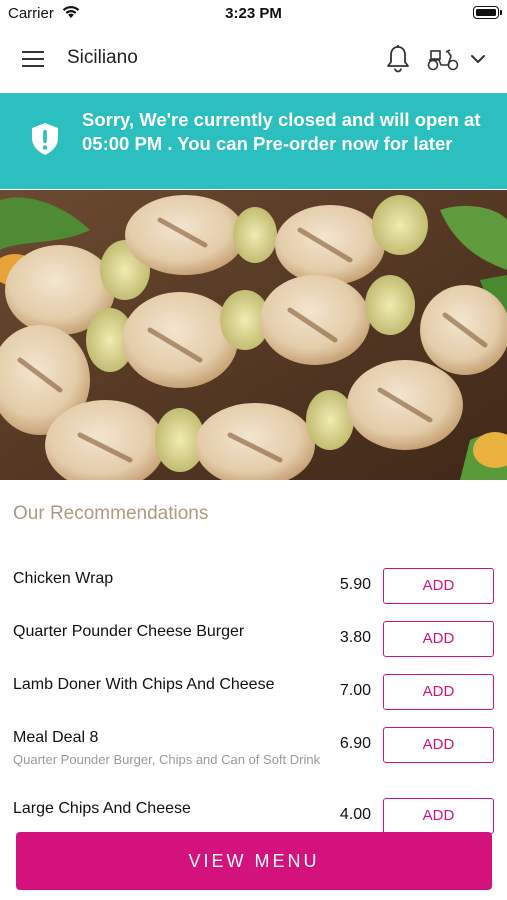 The height and width of the screenshot is (900, 507). I want to click on item-name: Large Chips And Cheese, so click(102, 808).